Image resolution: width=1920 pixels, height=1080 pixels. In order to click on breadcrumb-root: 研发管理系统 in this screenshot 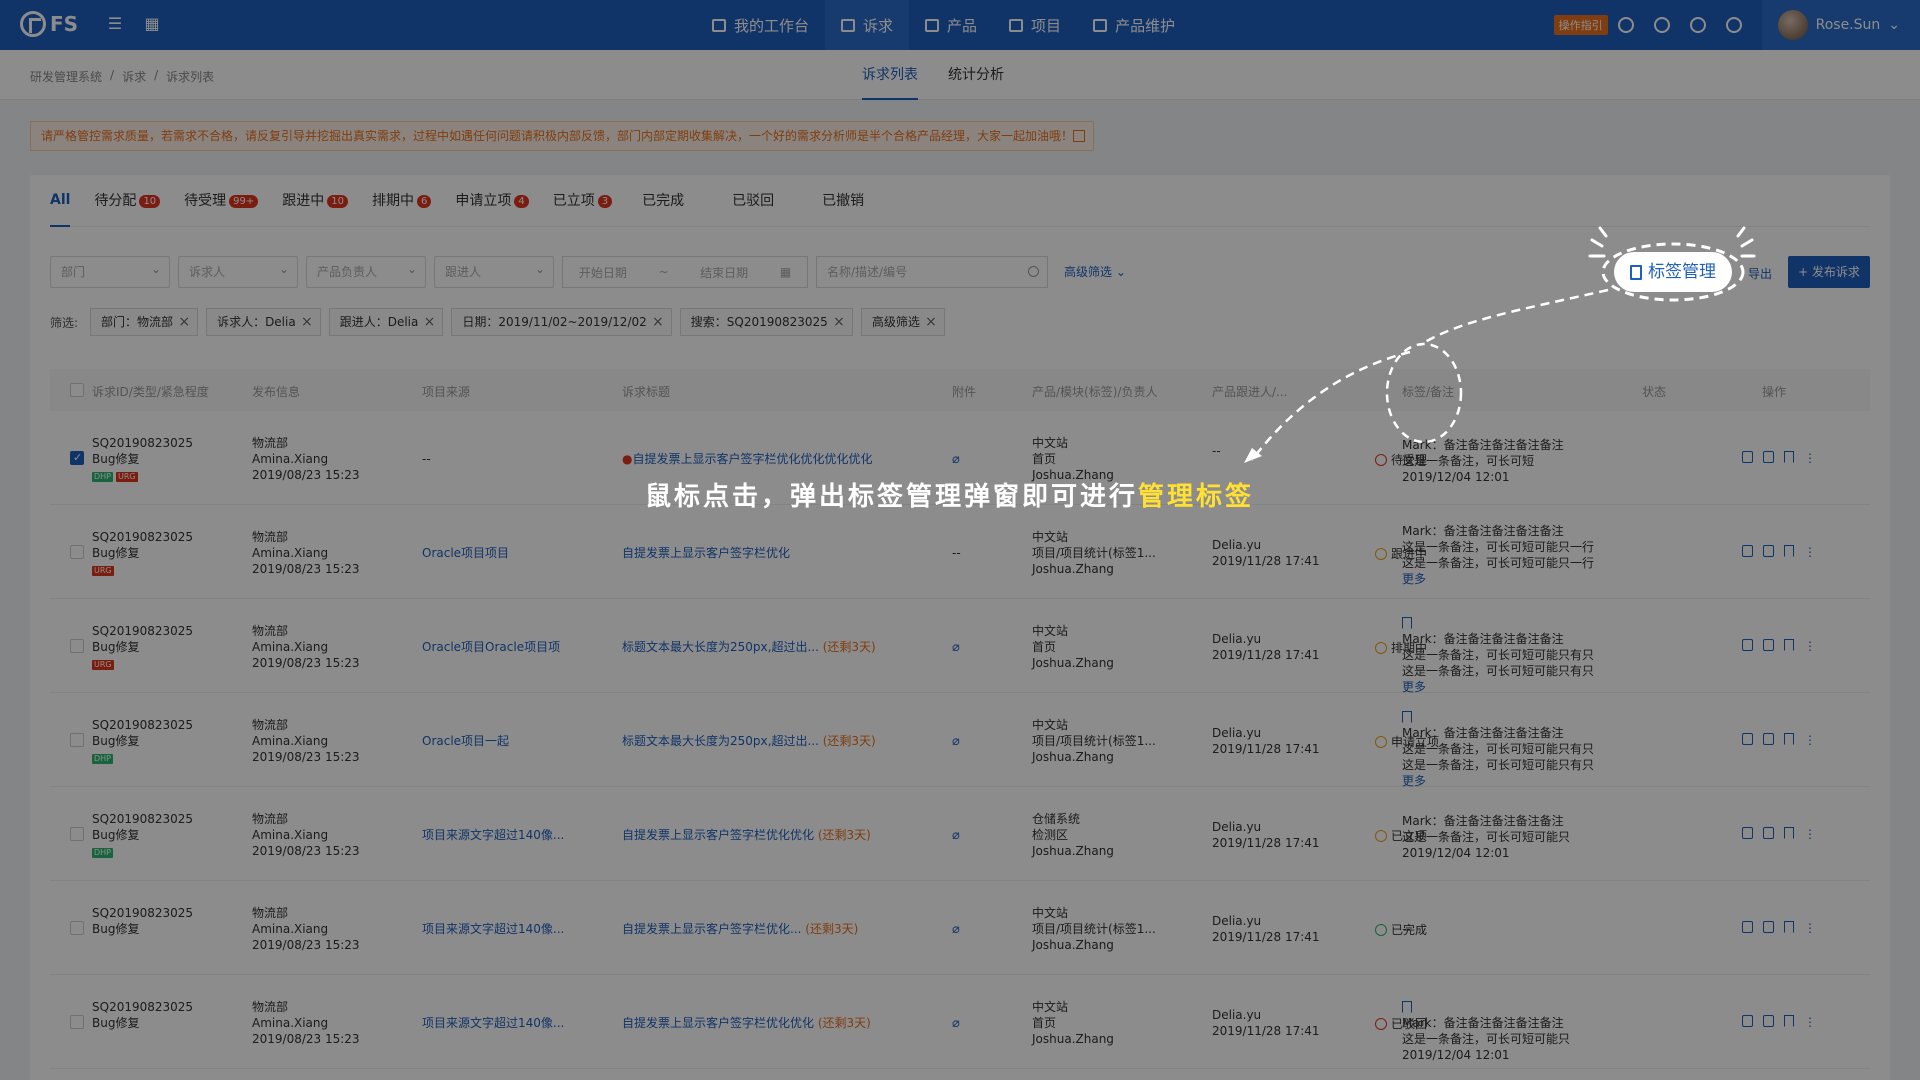, I will do `click(66, 76)`.